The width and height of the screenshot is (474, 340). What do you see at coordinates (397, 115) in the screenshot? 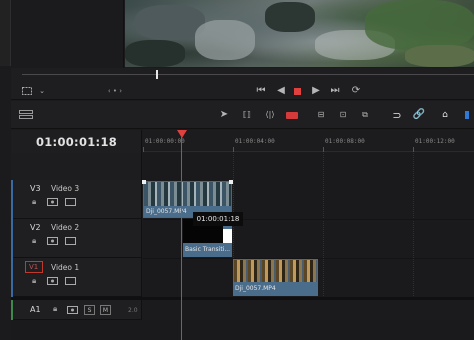
I see `snap-icon: ⊃` at bounding box center [397, 115].